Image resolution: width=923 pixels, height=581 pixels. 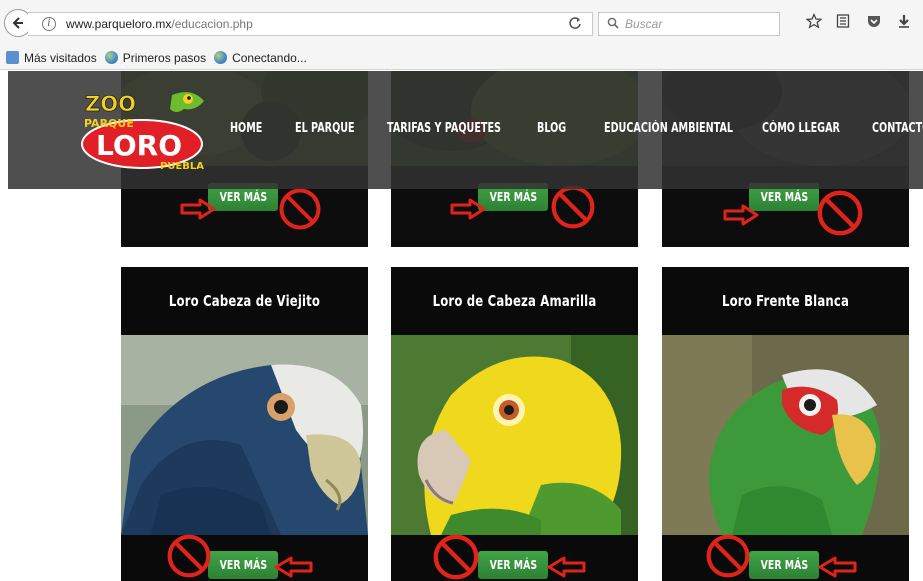 What do you see at coordinates (691, 131) in the screenshot?
I see `nav-educacion-ambiental: EDUCACIÓN AMBIENTAL` at bounding box center [691, 131].